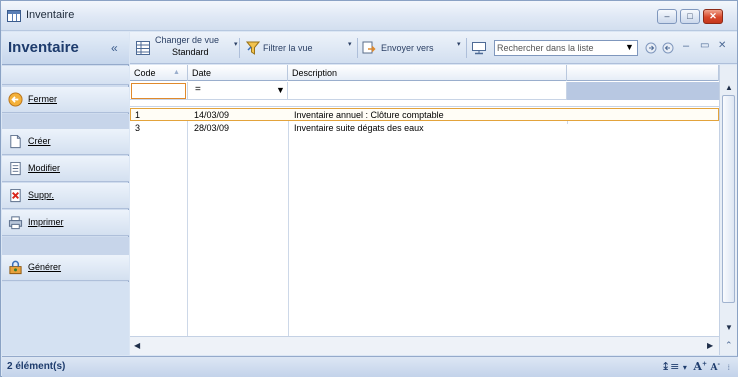  Describe the element at coordinates (42, 99) in the screenshot. I see `close-button-label: Fermer` at that location.